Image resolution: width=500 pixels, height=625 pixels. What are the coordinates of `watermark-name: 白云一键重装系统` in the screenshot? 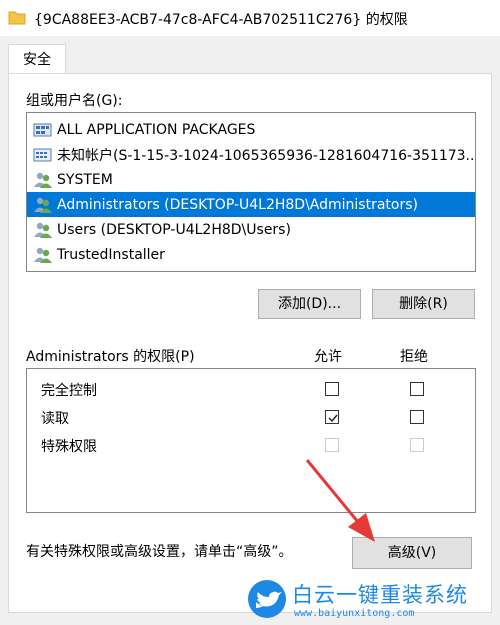 It's located at (380, 595).